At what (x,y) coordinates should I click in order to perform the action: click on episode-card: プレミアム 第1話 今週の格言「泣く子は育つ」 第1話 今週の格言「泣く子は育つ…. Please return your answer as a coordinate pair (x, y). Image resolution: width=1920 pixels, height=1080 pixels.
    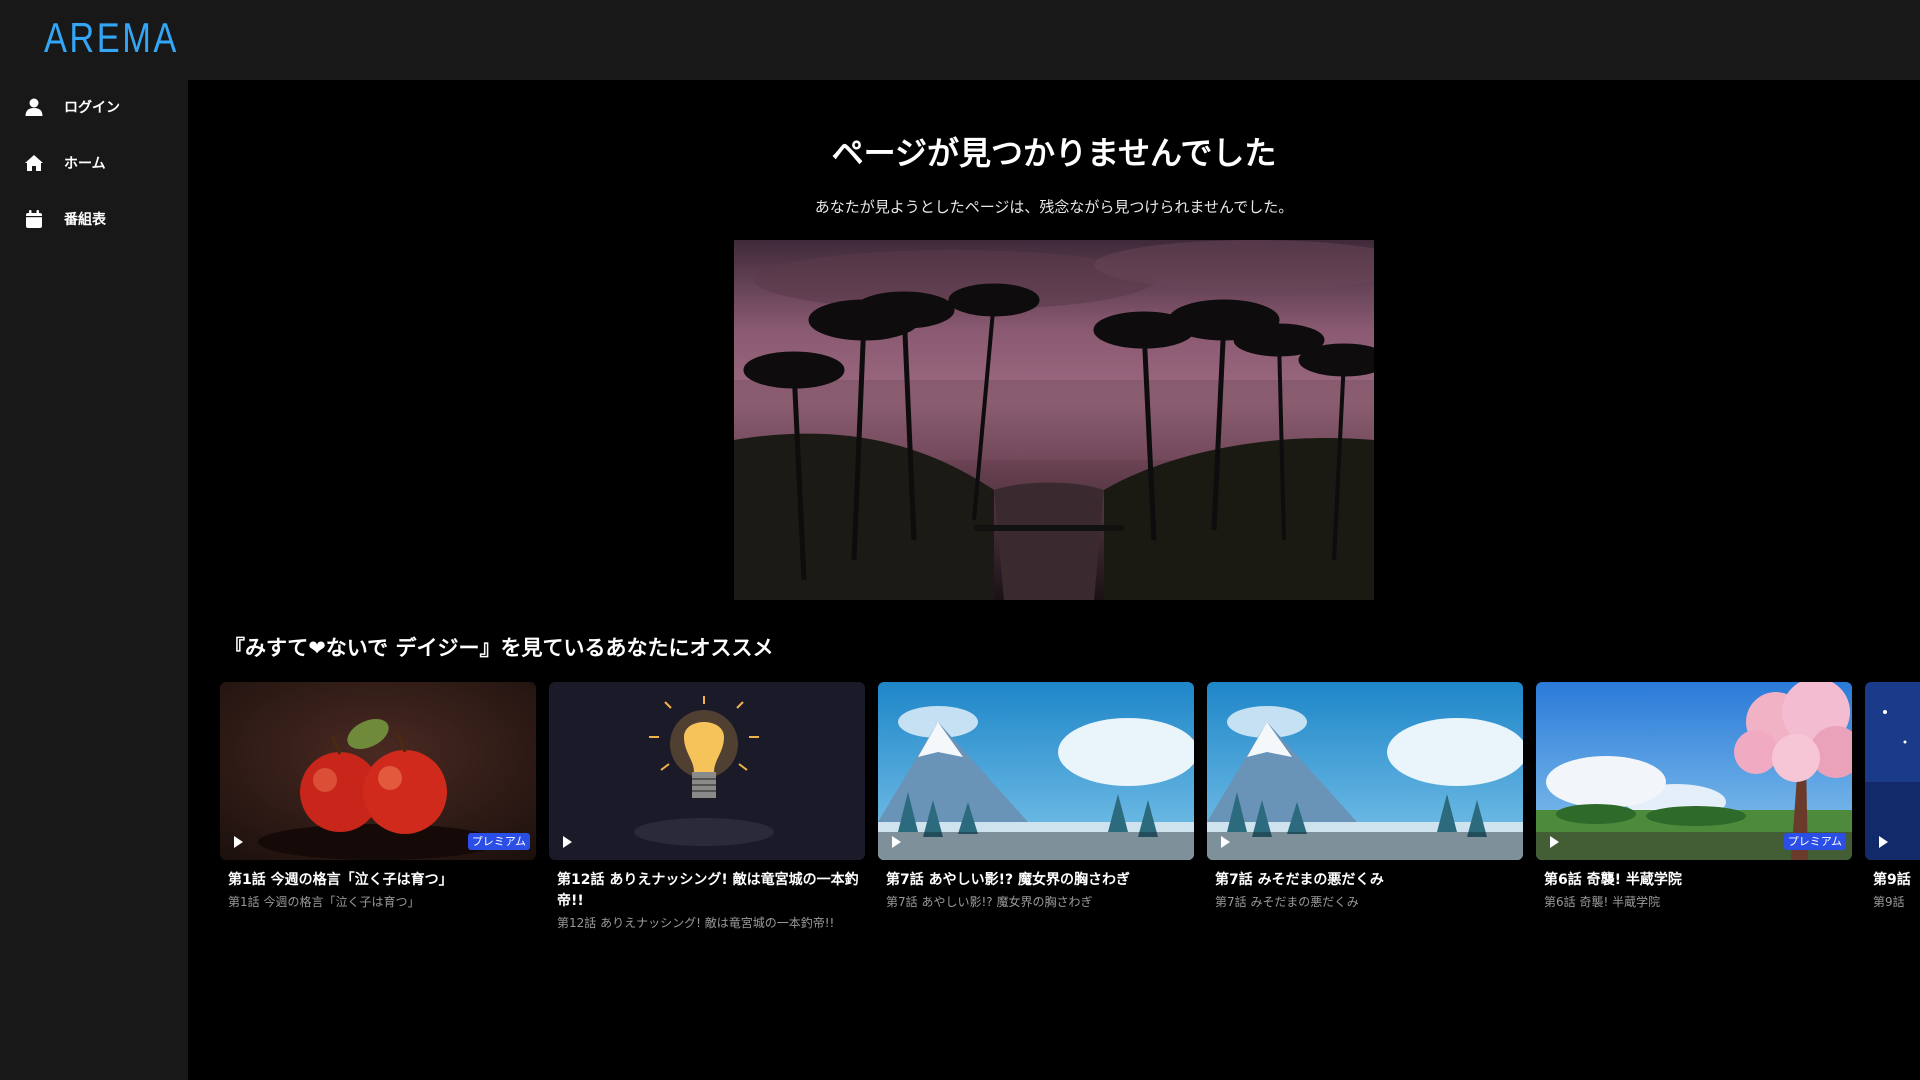
    Looking at the image, I should click on (378, 796).